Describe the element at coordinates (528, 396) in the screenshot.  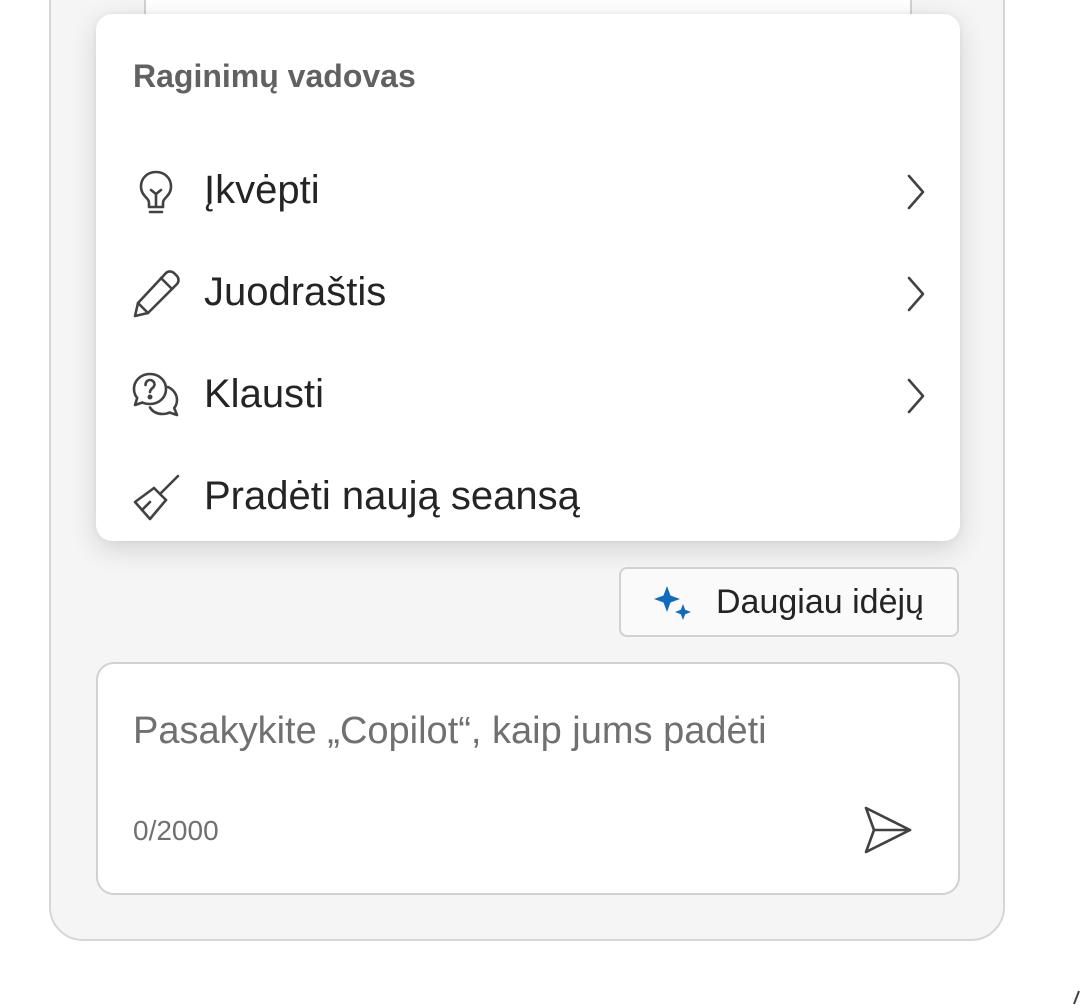
I see `menu-item-ask: Klausti` at that location.